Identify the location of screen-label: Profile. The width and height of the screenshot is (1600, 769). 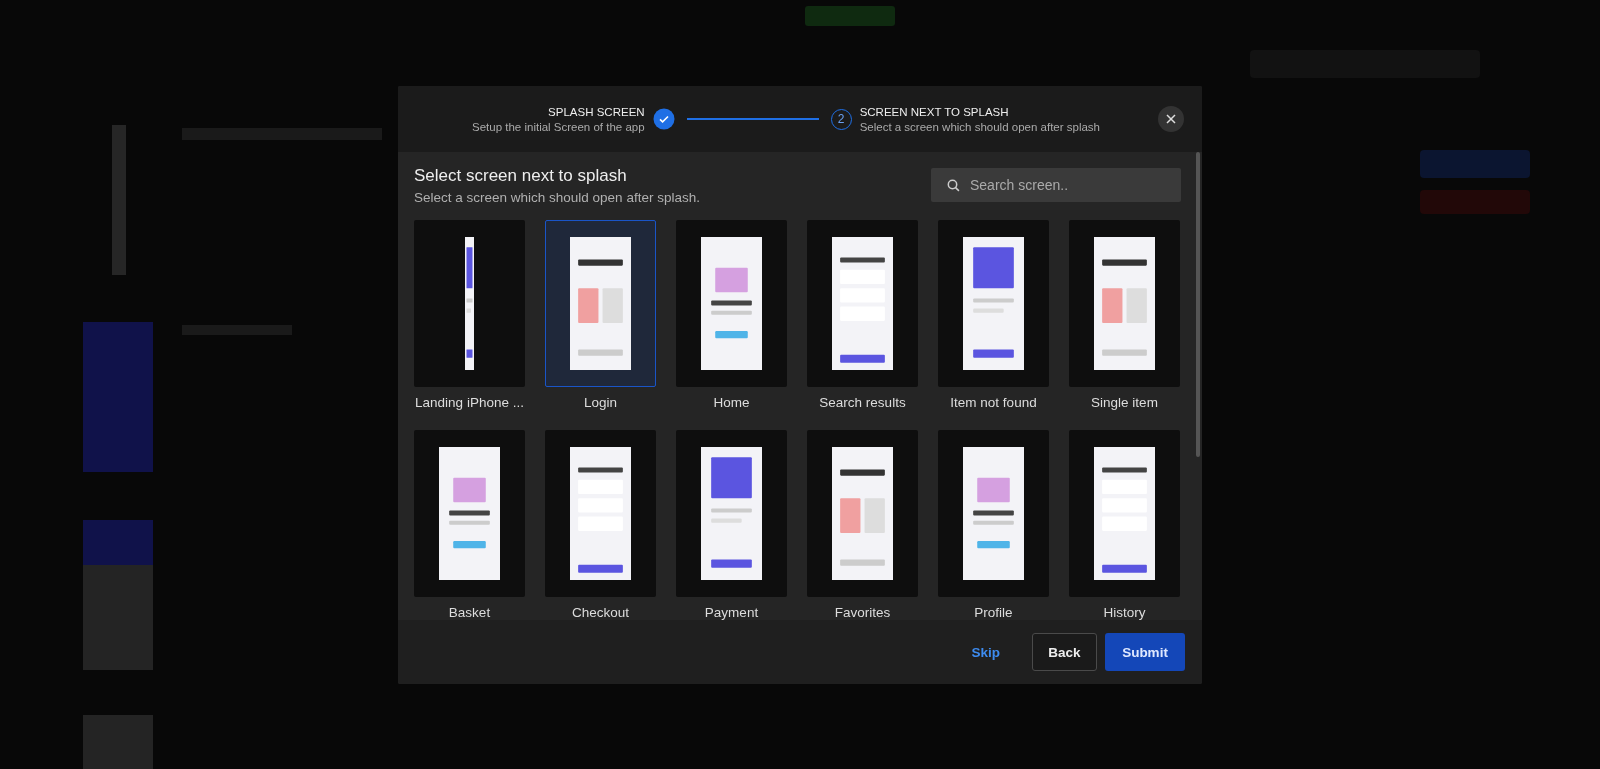
(993, 612).